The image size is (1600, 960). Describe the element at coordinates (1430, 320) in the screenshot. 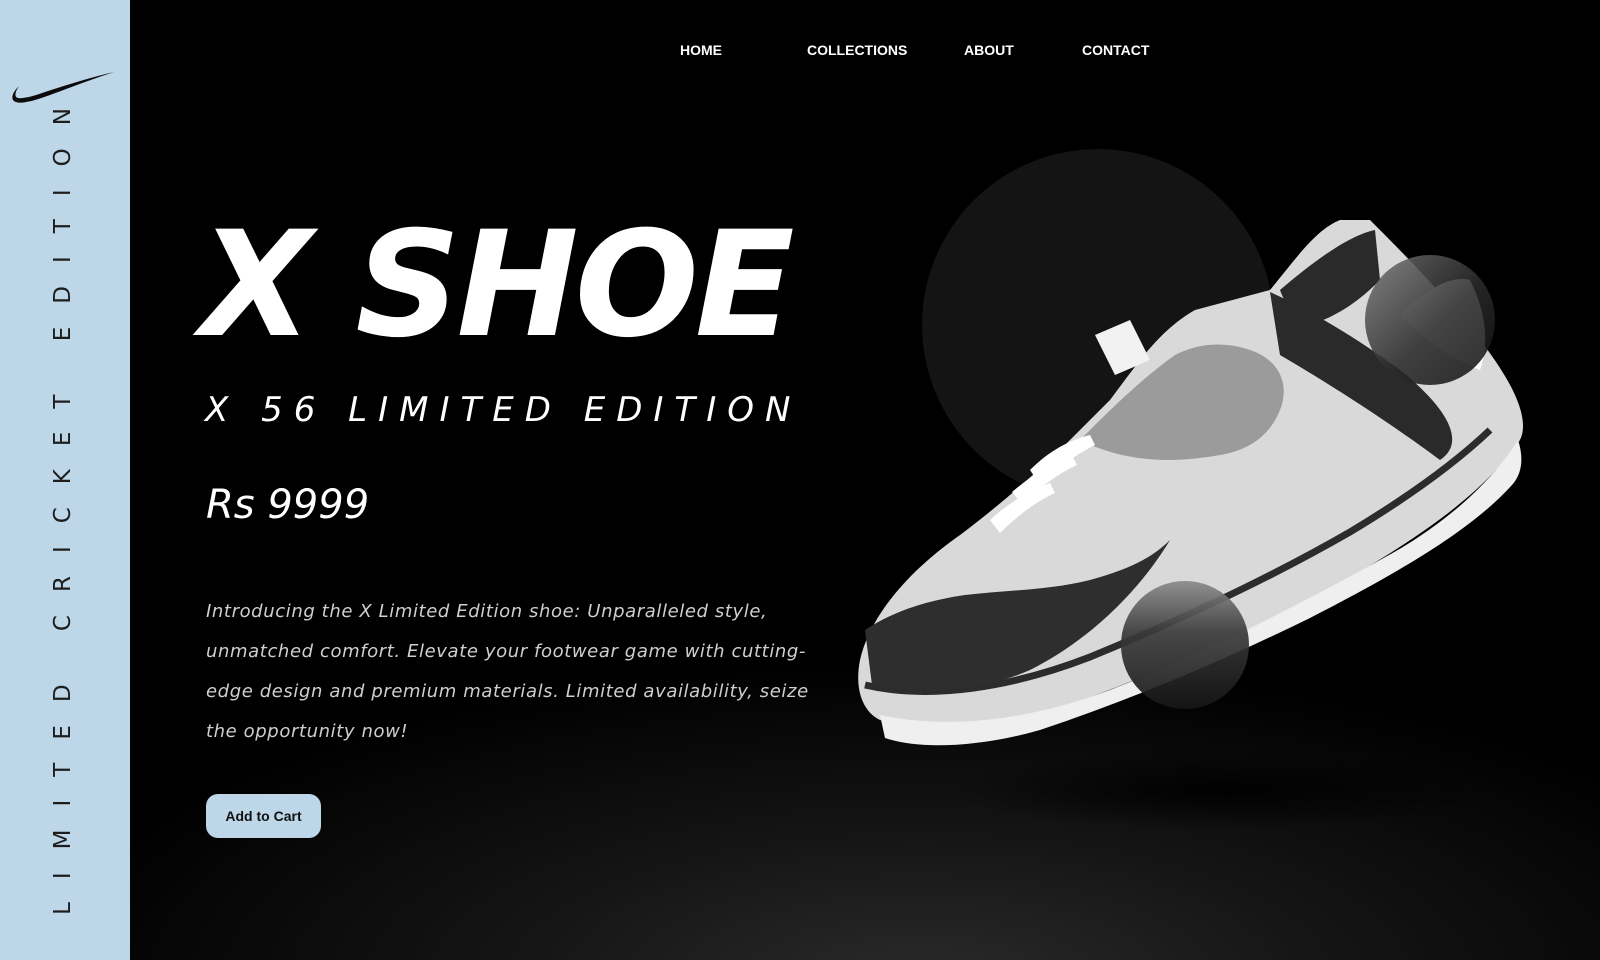

I see `floating-orb-top` at that location.